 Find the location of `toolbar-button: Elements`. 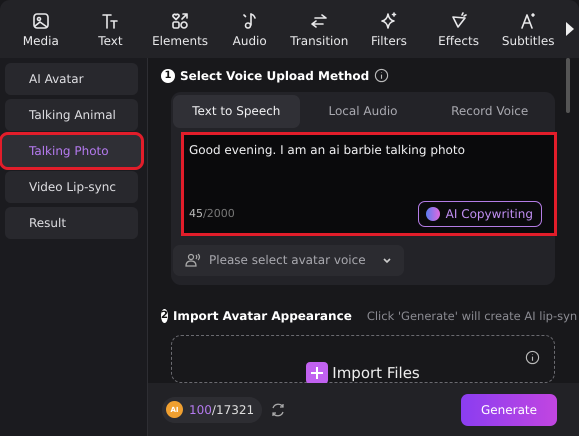

toolbar-button: Elements is located at coordinates (180, 29).